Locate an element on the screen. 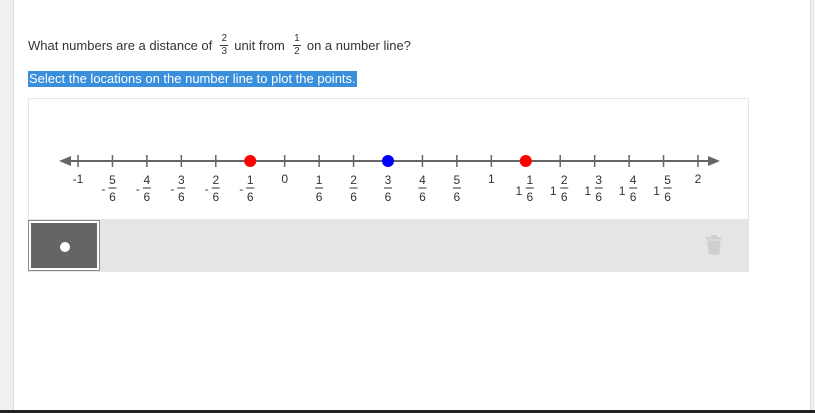 This screenshot has width=815, height=413. tick-label: 2 is located at coordinates (698, 179).